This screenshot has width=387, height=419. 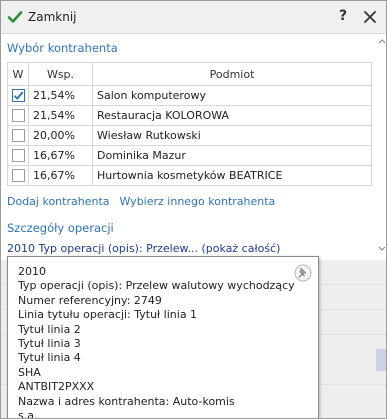 What do you see at coordinates (29, 372) in the screenshot?
I see `tooltip-line: SHA` at bounding box center [29, 372].